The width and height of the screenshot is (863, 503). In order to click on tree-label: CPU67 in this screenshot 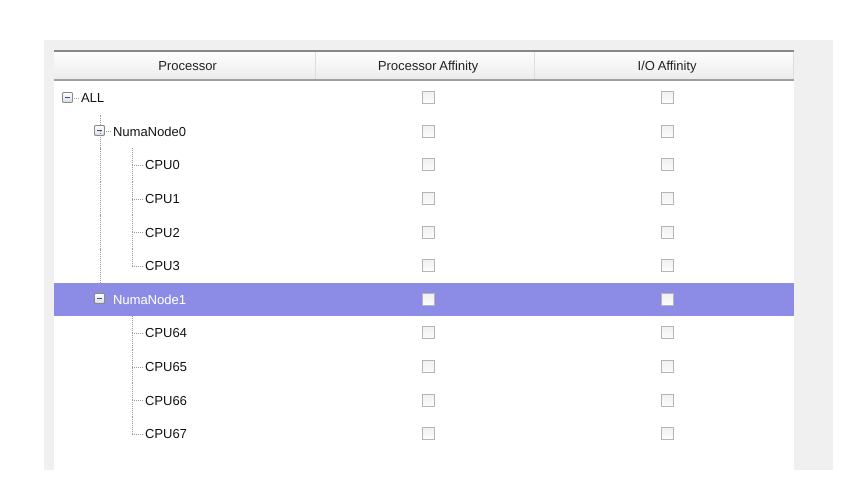, I will do `click(166, 434)`.